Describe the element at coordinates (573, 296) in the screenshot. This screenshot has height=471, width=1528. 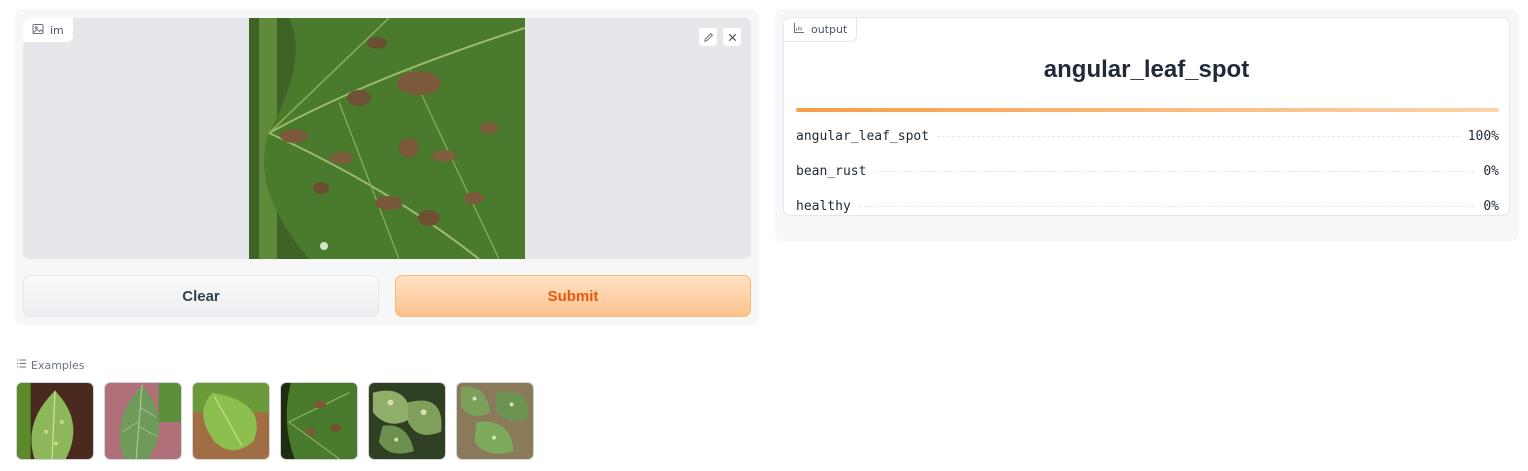
I see `submit-button: Submit` at that location.